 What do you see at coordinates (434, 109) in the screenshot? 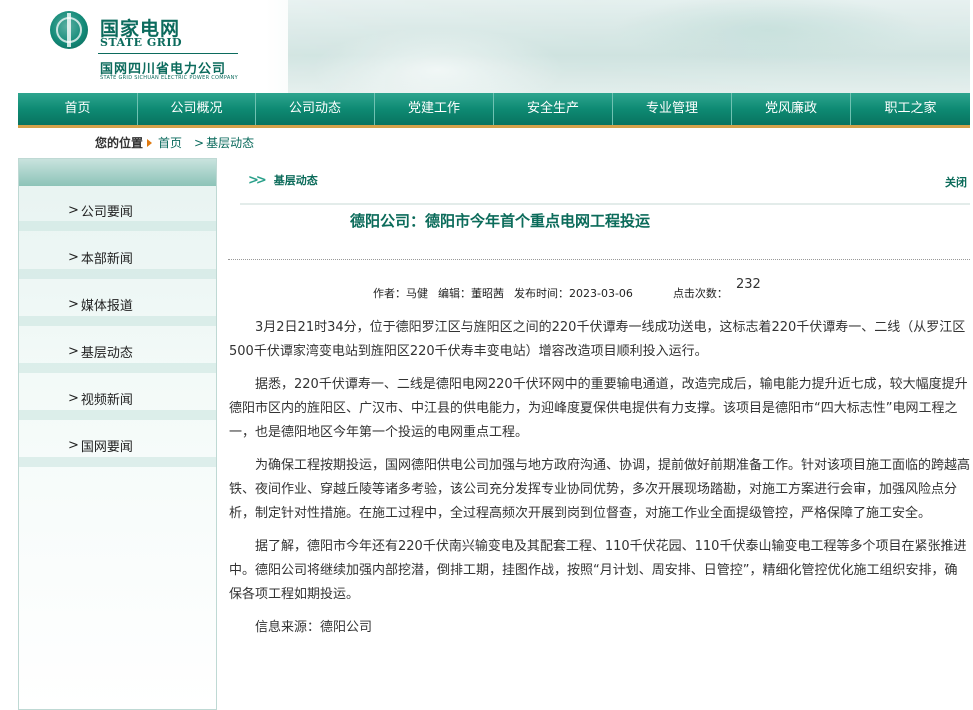
I see `nav-item-party-building: 党建工作` at bounding box center [434, 109].